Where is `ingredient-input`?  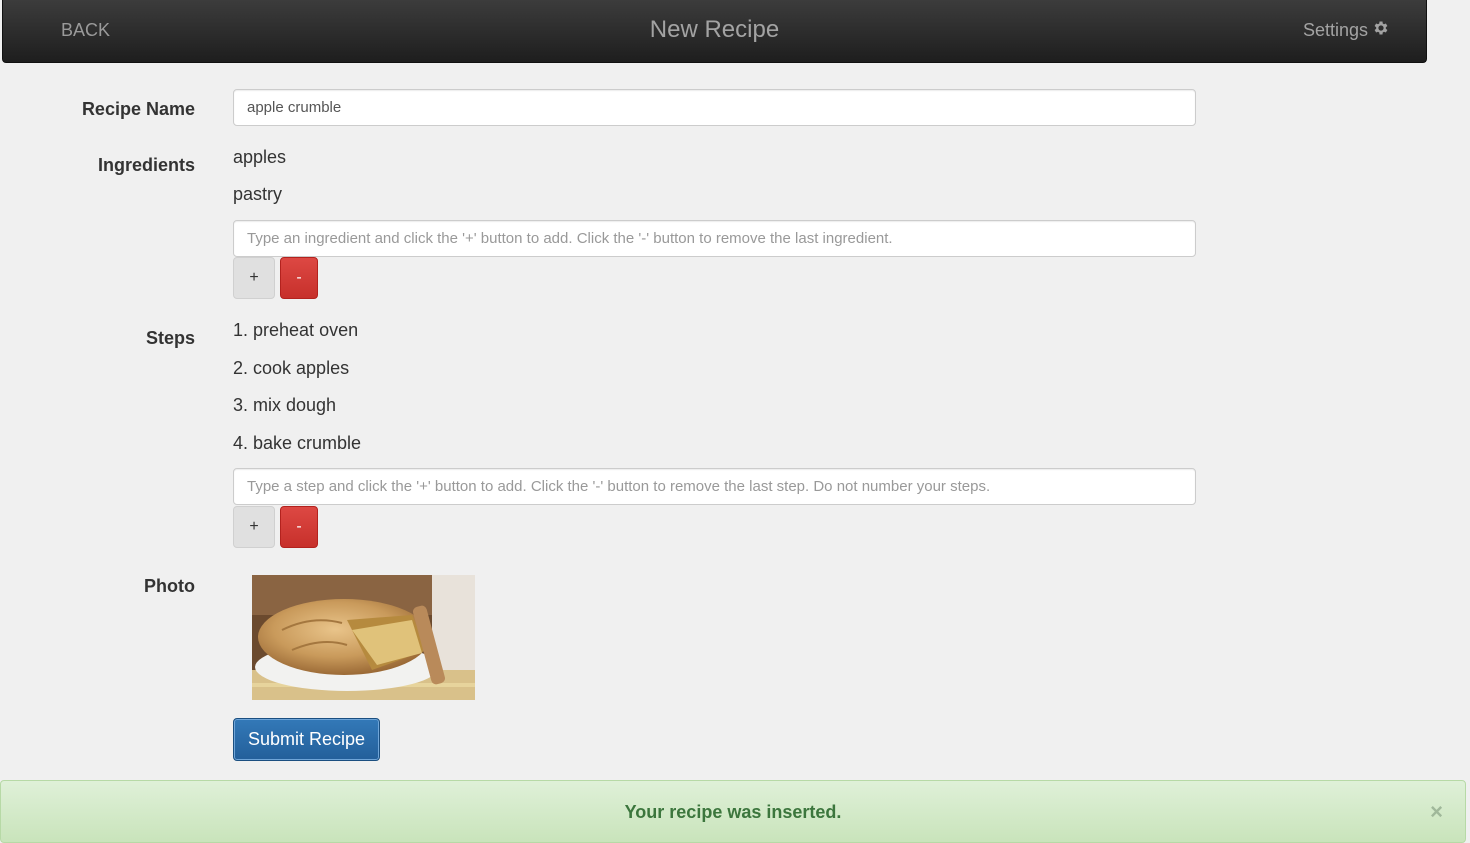 ingredient-input is located at coordinates (714, 238).